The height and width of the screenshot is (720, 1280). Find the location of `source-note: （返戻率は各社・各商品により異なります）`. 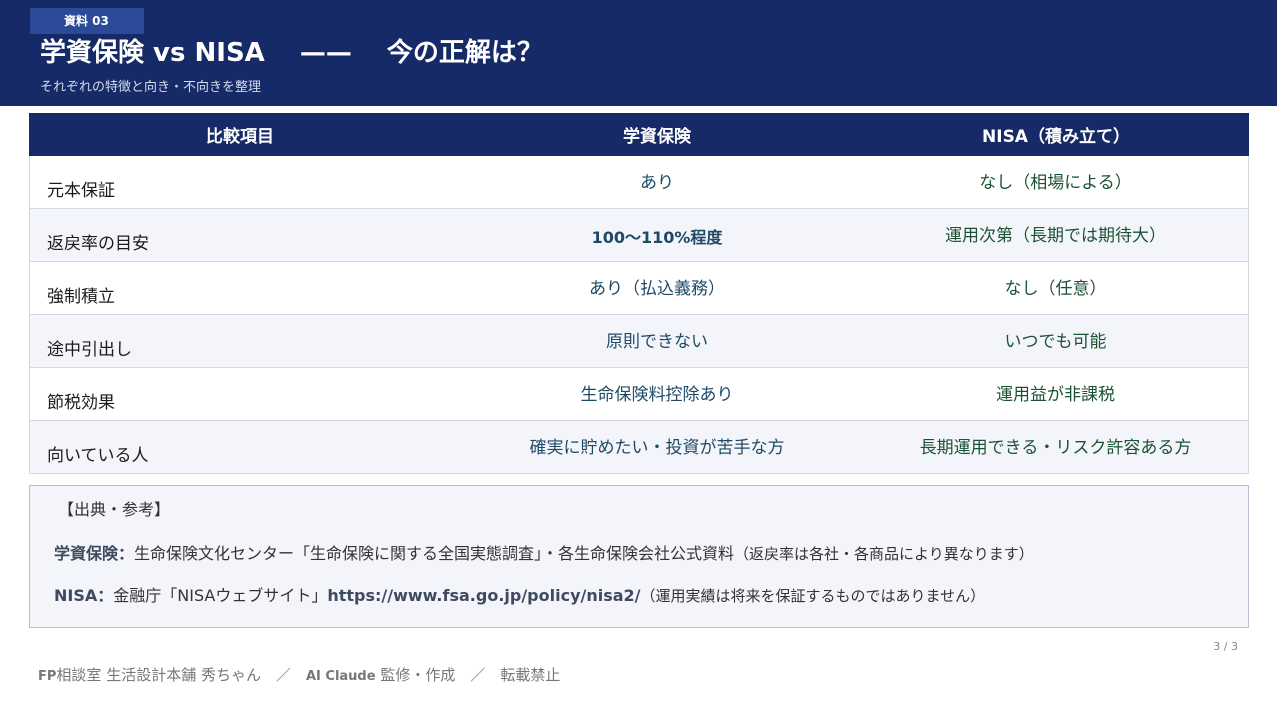

source-note: （返戻率は各社・各商品により異なります） is located at coordinates (884, 554).